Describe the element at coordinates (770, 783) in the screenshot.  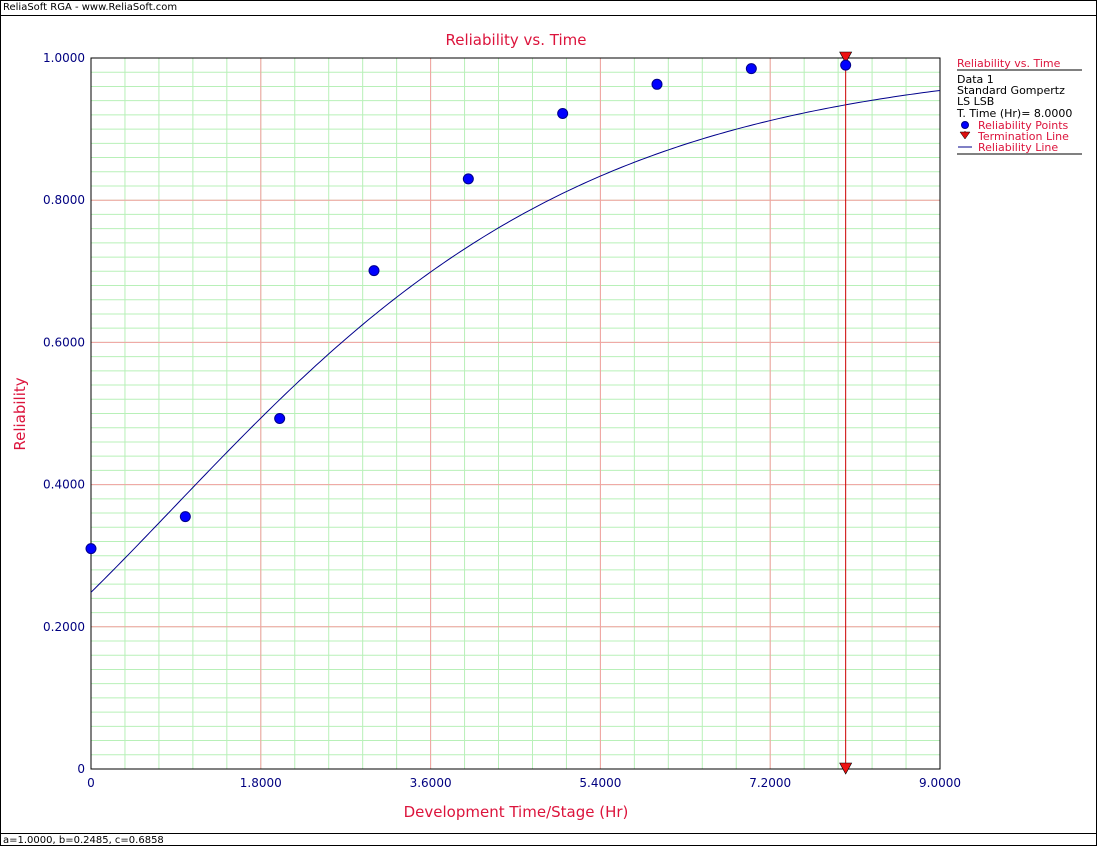
I see `x-tick-label: 7.2000` at that location.